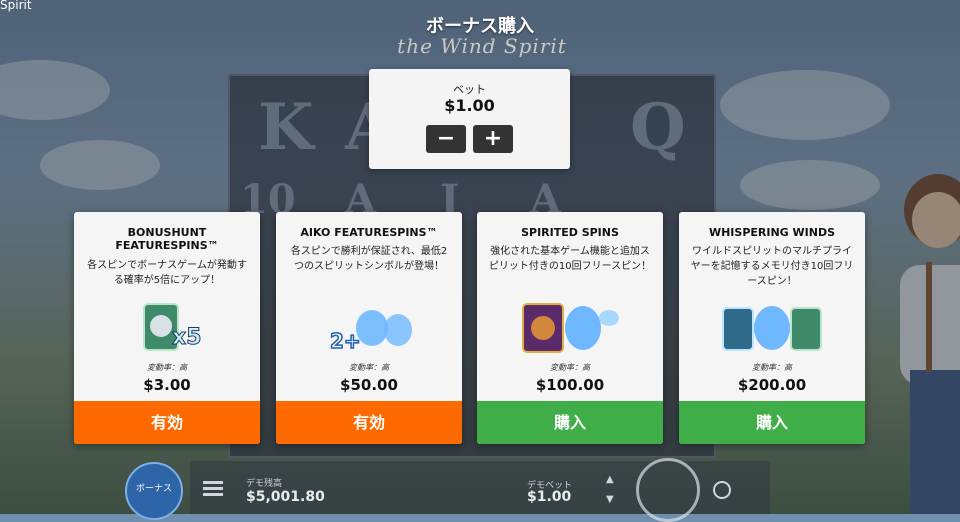 The height and width of the screenshot is (522, 960). What do you see at coordinates (772, 385) in the screenshot?
I see `card-price: $200.00` at bounding box center [772, 385].